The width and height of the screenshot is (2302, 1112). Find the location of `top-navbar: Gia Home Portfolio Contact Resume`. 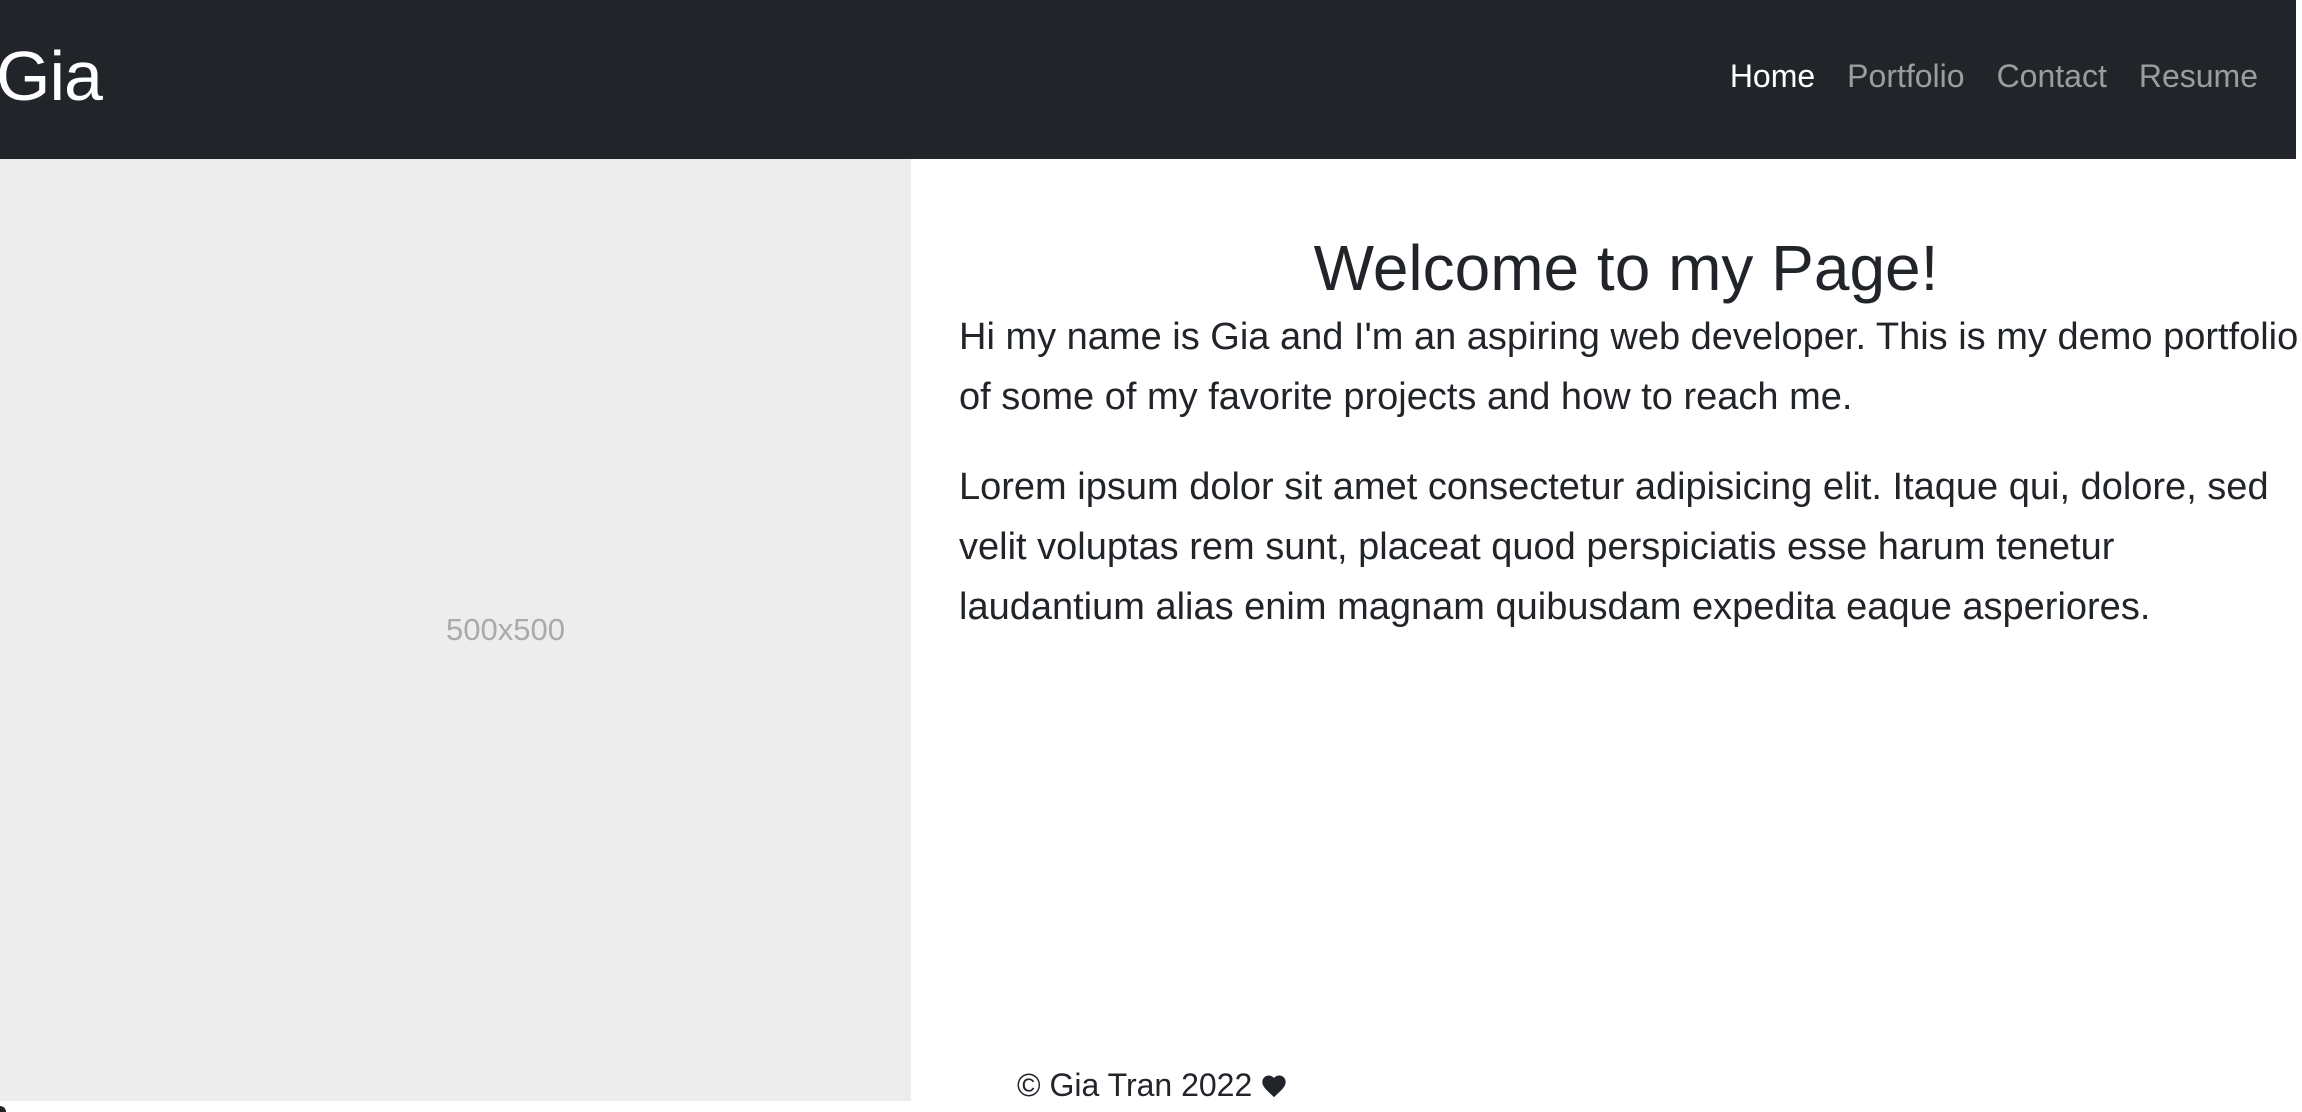

top-navbar: Gia Home Portfolio Contact Resume is located at coordinates (1148, 79).